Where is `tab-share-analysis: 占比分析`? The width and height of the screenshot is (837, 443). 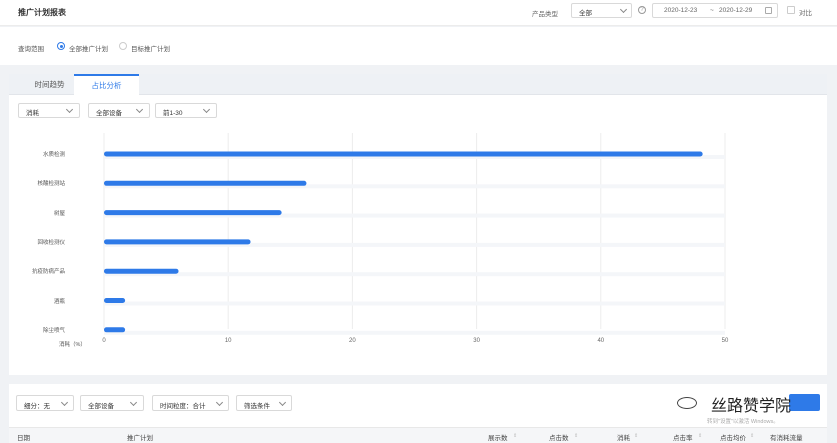
tab-share-analysis: 占比分析 is located at coordinates (106, 84).